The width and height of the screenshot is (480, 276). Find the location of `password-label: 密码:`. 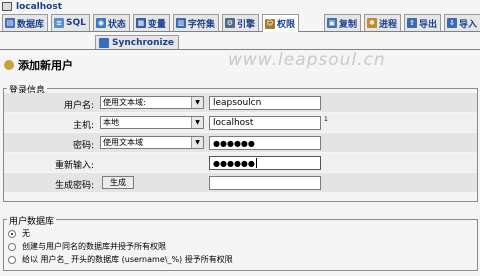

password-label: 密码: is located at coordinates (83, 146).